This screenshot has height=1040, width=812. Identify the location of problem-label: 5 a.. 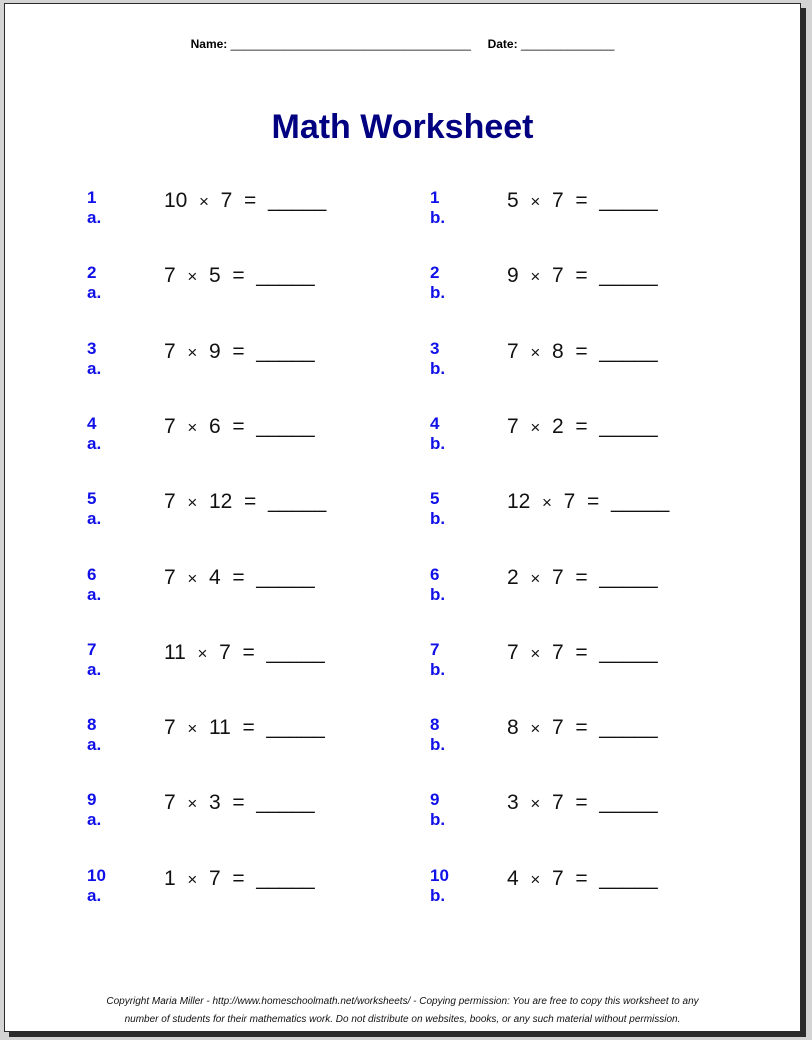
(94, 509).